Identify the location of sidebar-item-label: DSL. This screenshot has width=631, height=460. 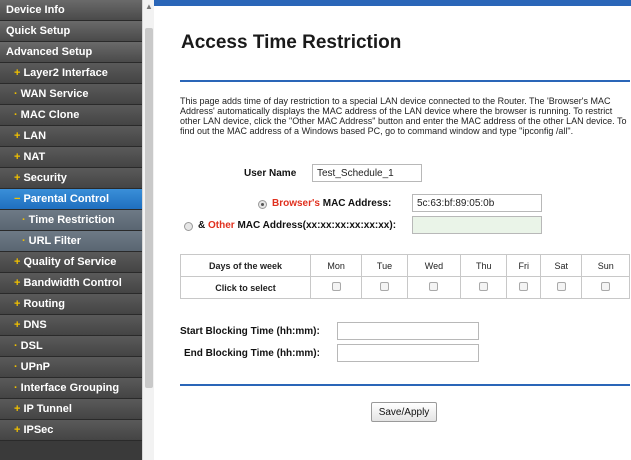
(31, 346).